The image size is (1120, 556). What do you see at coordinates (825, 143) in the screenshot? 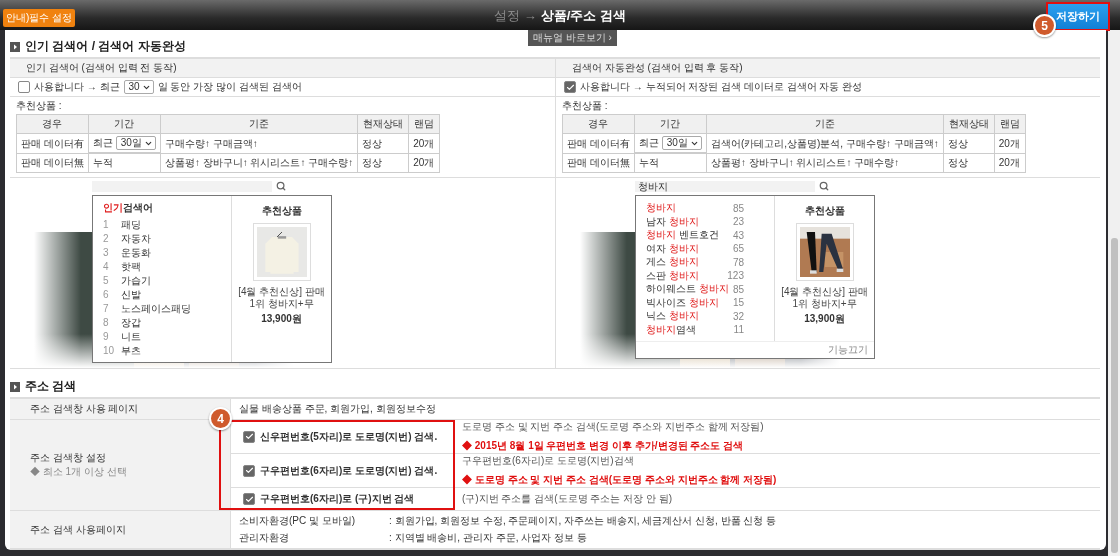
I see `table-cell: 검색어(카테고리,상품명)분석, 구매수량↑ 구매금액↑` at bounding box center [825, 143].